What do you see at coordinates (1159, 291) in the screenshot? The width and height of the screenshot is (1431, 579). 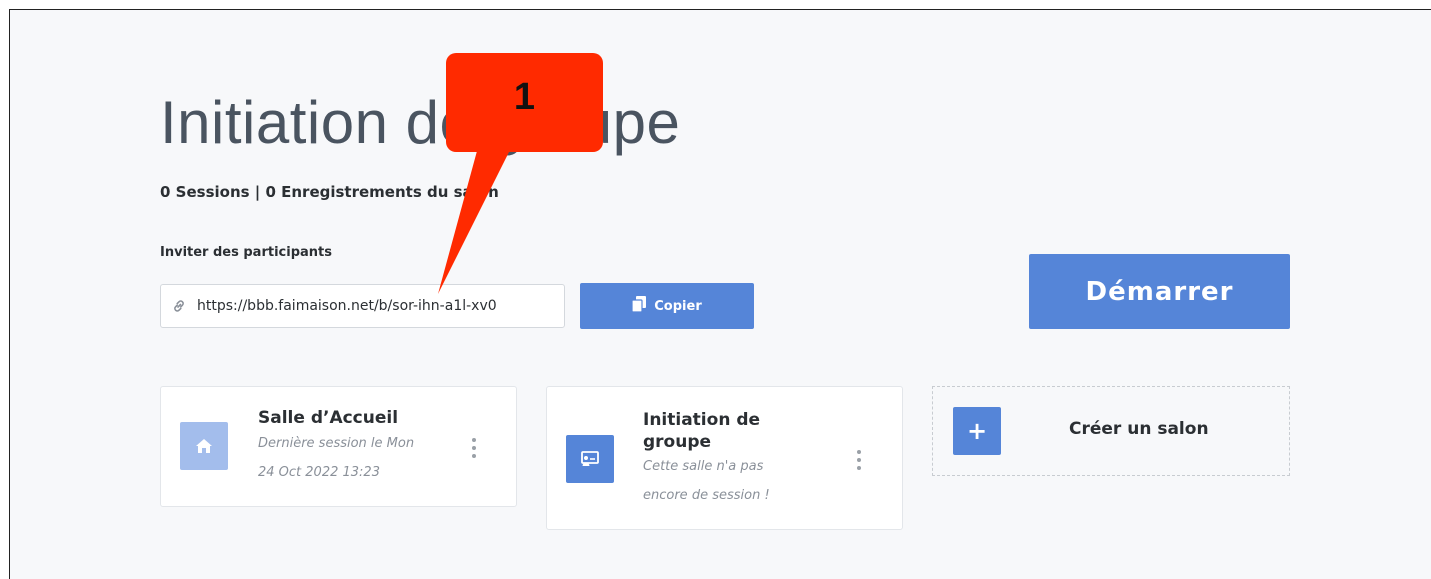 I see `start-button: Démarrer` at bounding box center [1159, 291].